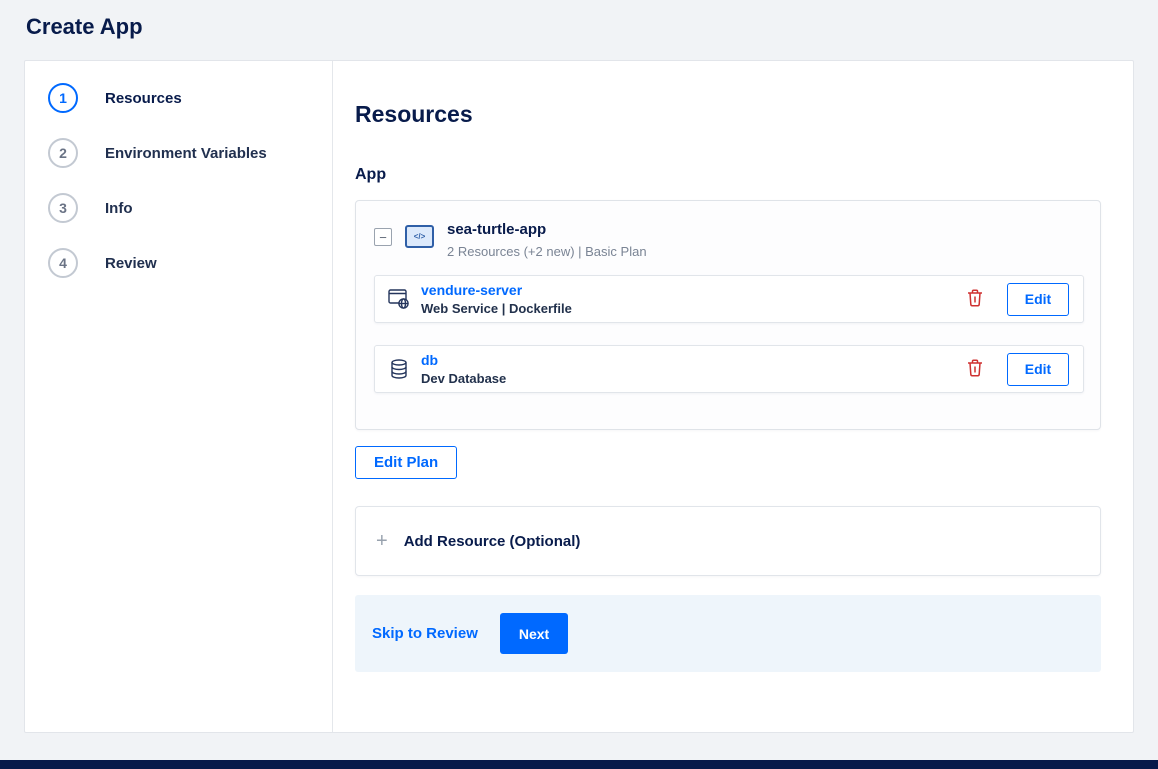 The height and width of the screenshot is (769, 1158). What do you see at coordinates (383, 237) in the screenshot?
I see `collapse-icon: −` at bounding box center [383, 237].